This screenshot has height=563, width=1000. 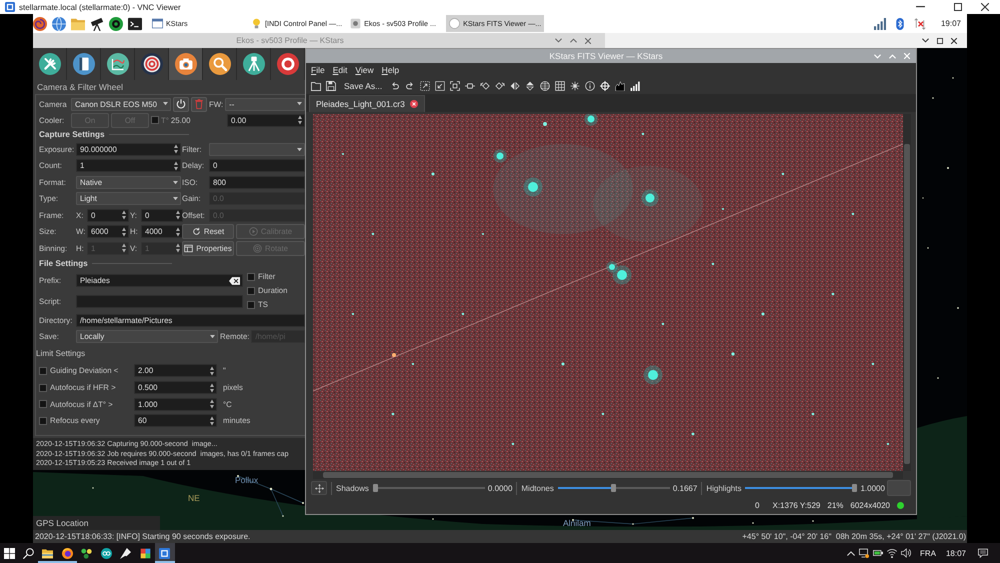 I want to click on globe-grid-icon, so click(x=545, y=85).